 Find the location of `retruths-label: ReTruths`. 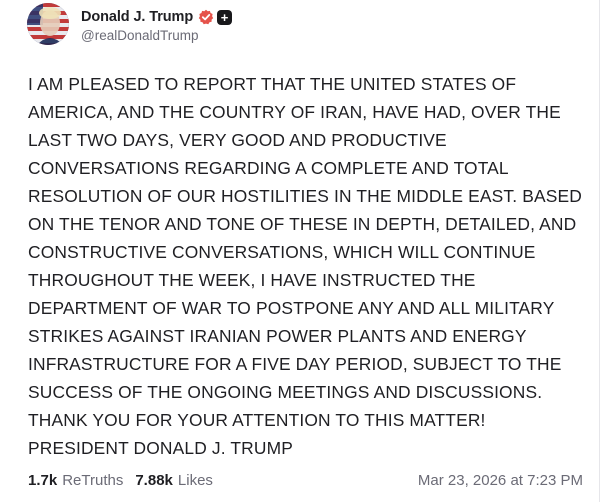

retruths-label: ReTruths is located at coordinates (93, 480).